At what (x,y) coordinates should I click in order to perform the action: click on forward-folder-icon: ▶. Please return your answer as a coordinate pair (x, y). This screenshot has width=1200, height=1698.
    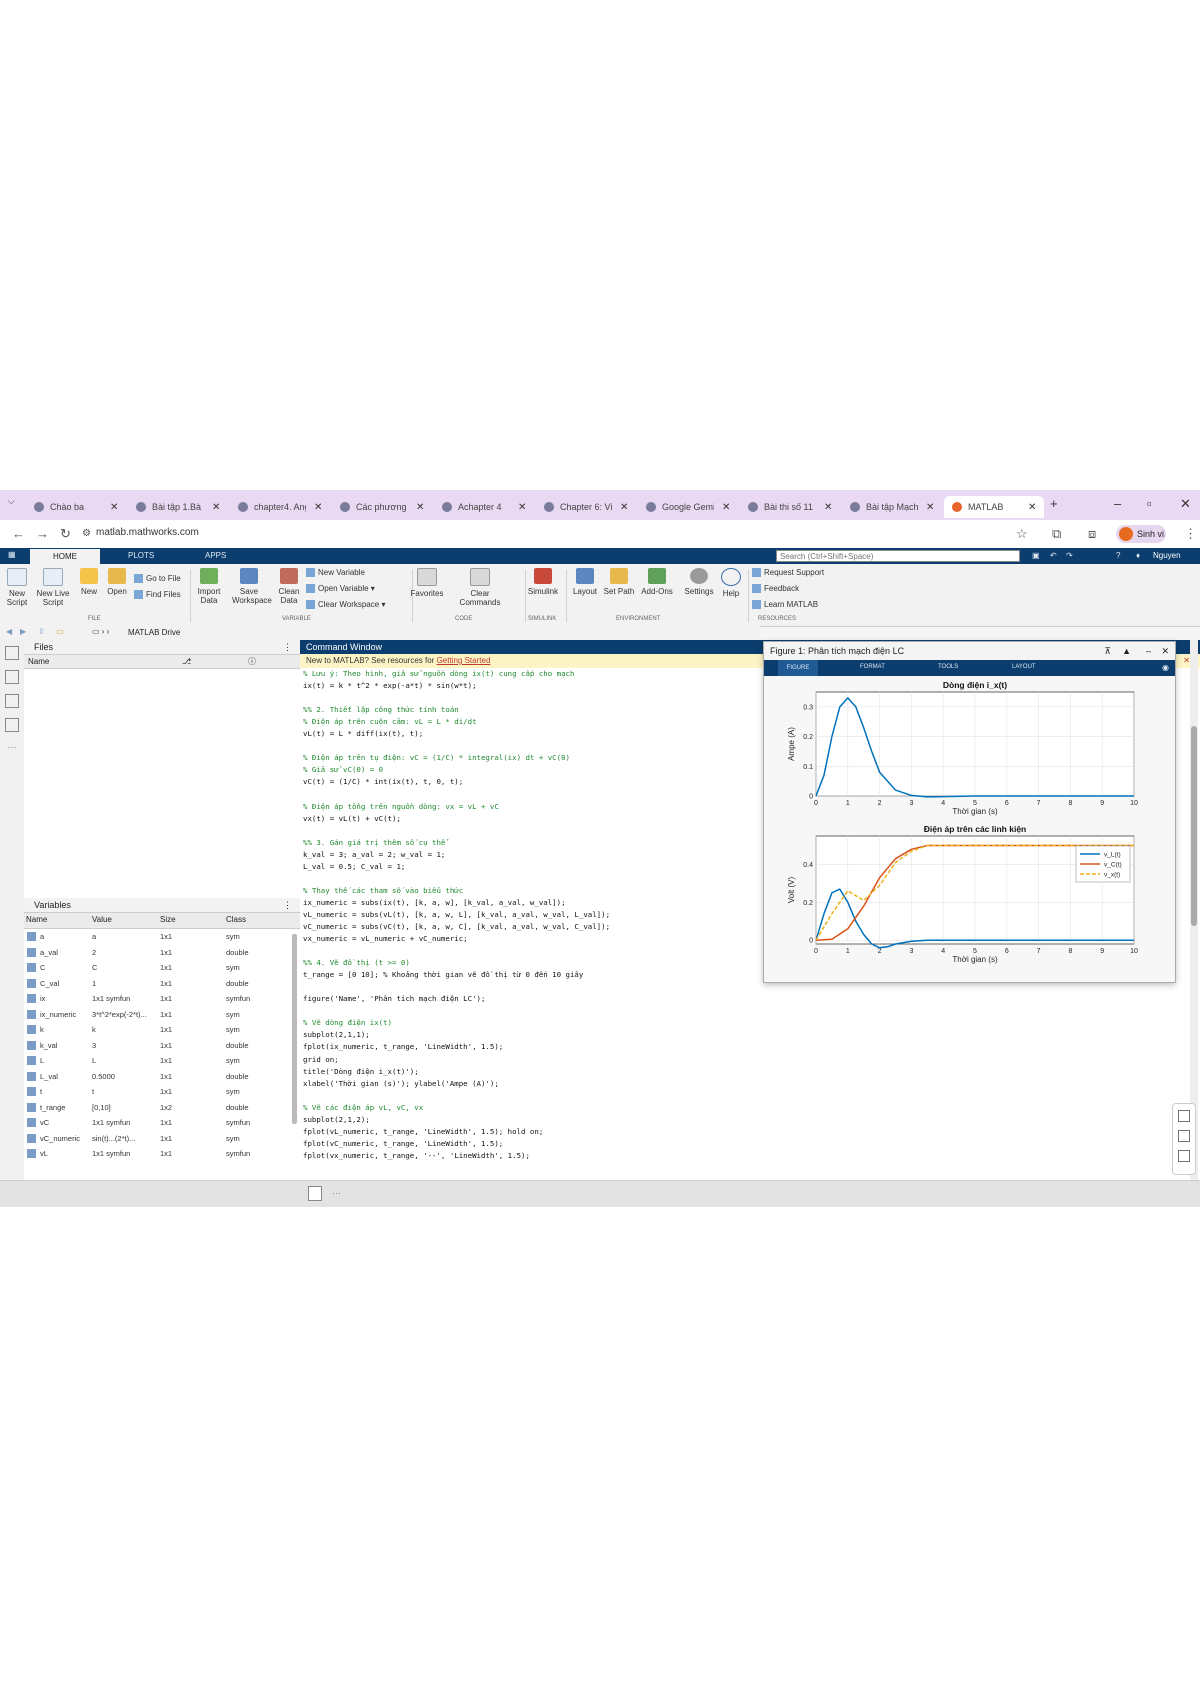
    Looking at the image, I should click on (23, 631).